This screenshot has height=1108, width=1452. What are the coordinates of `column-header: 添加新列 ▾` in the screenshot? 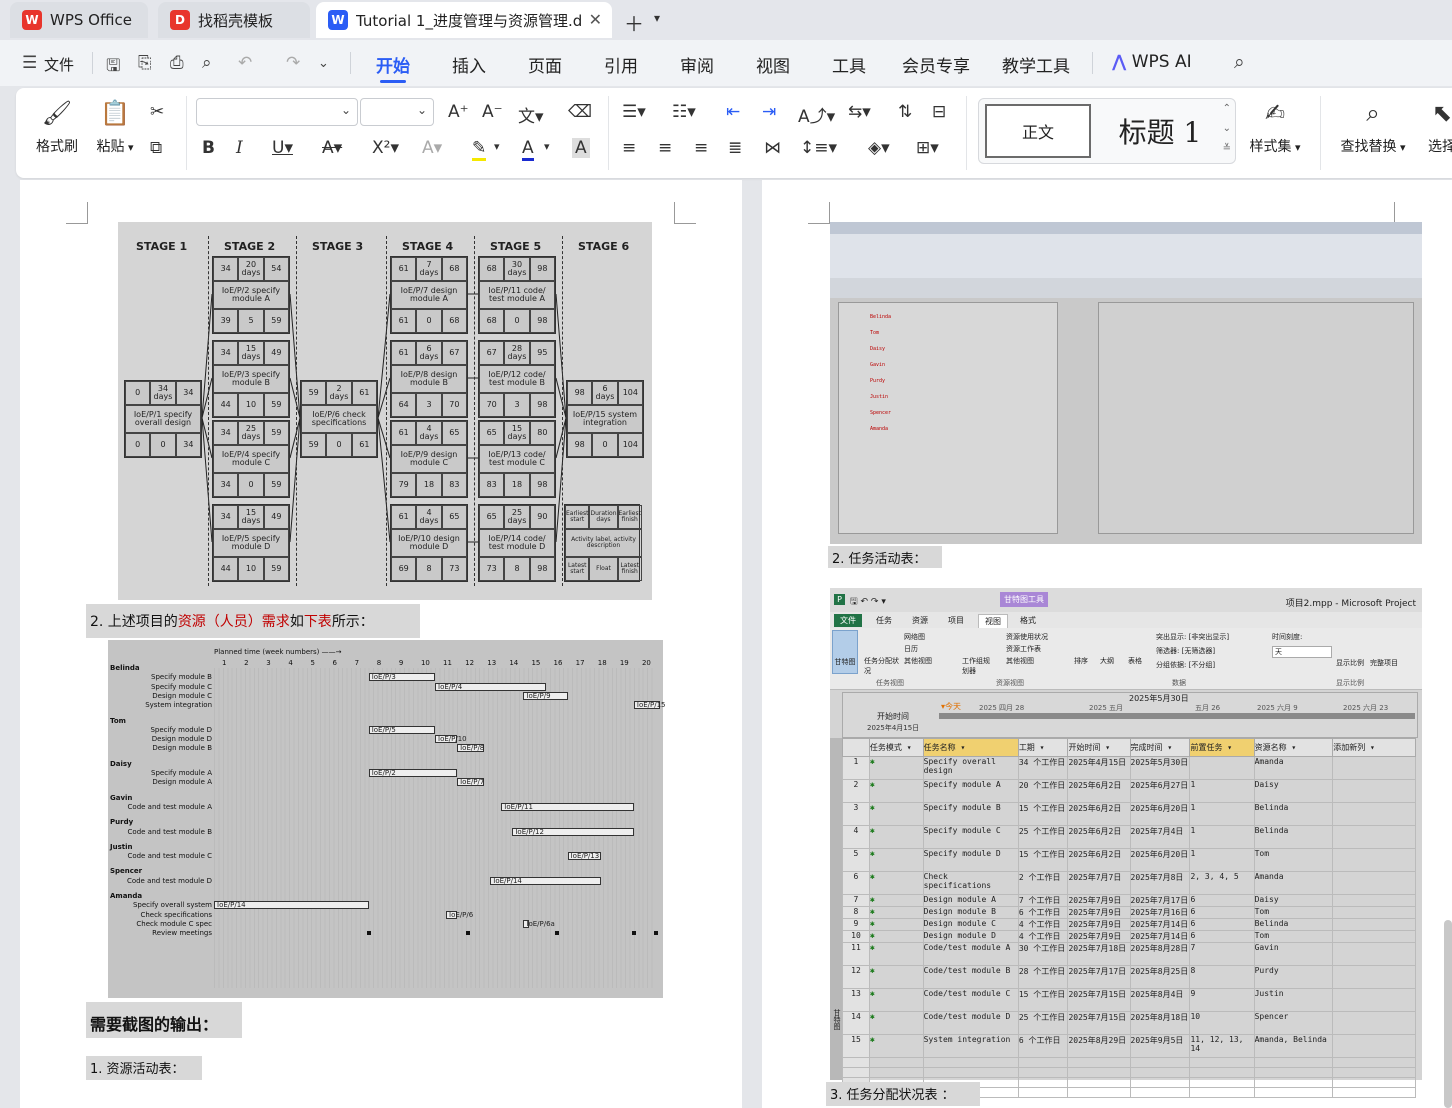 It's located at (1374, 747).